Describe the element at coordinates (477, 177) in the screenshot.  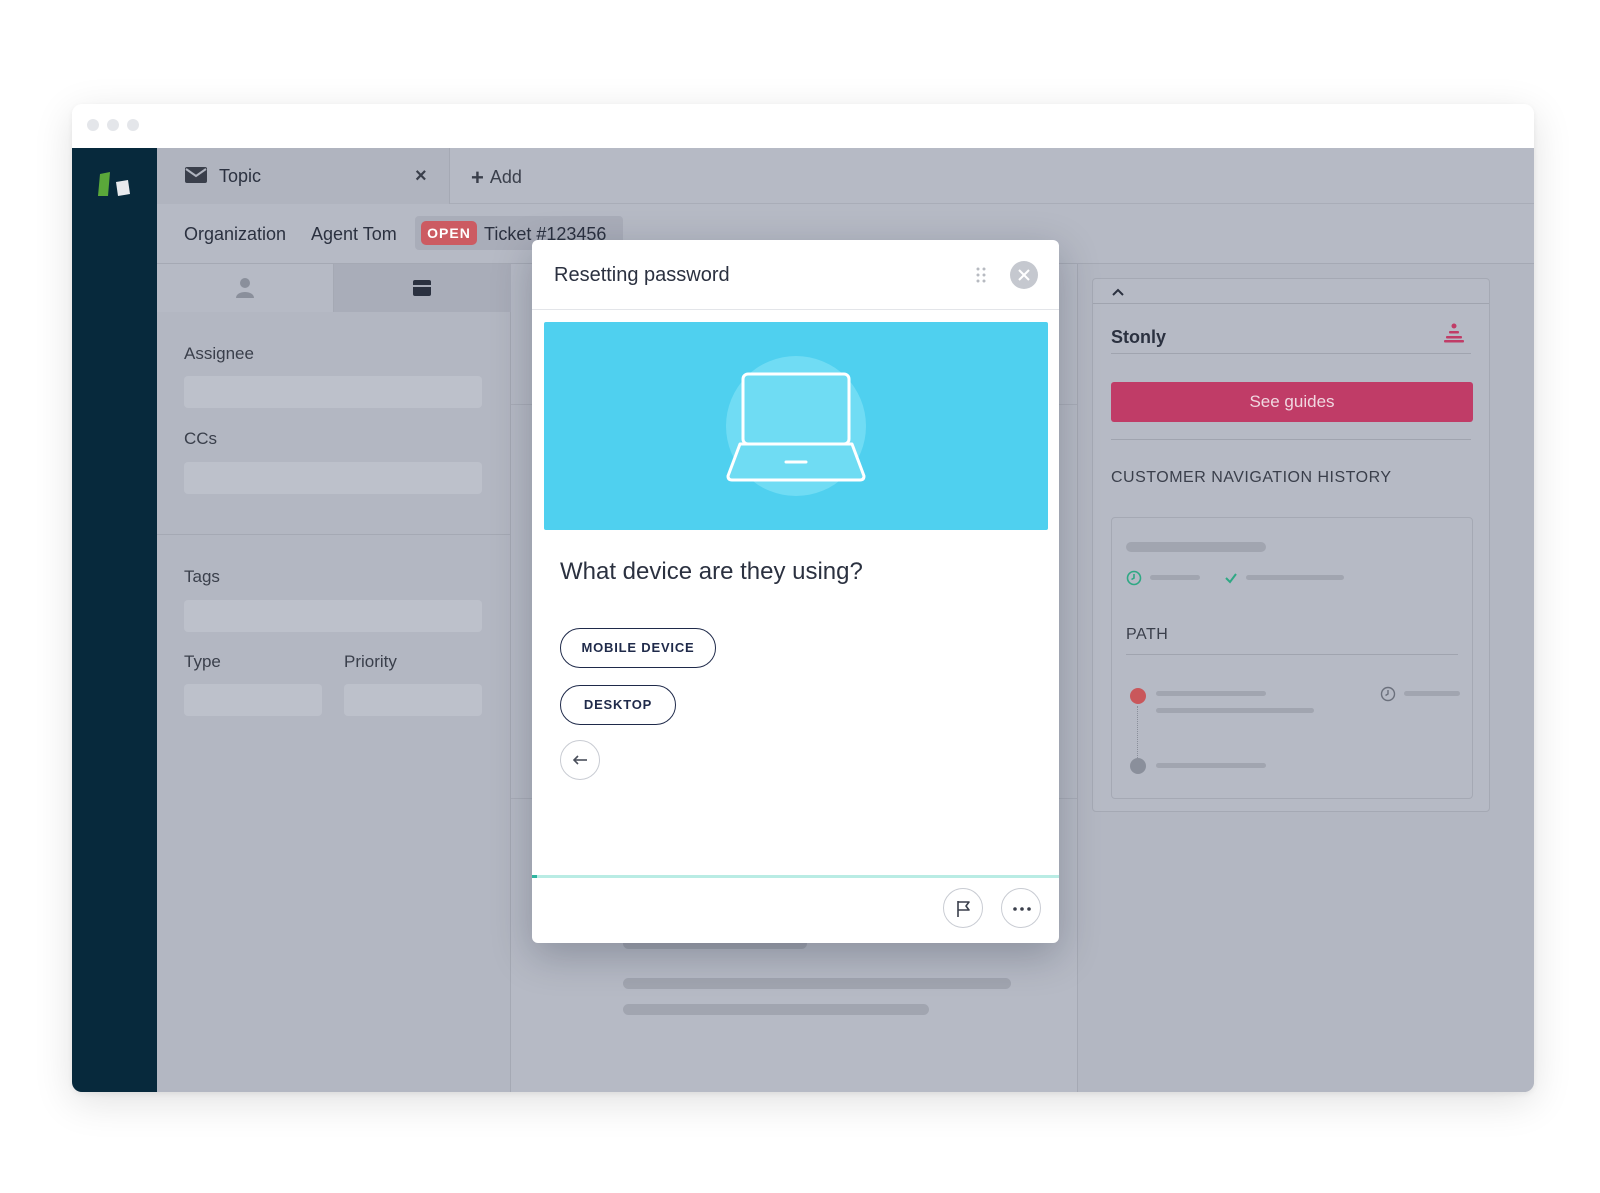
I see `plus-icon: +` at that location.